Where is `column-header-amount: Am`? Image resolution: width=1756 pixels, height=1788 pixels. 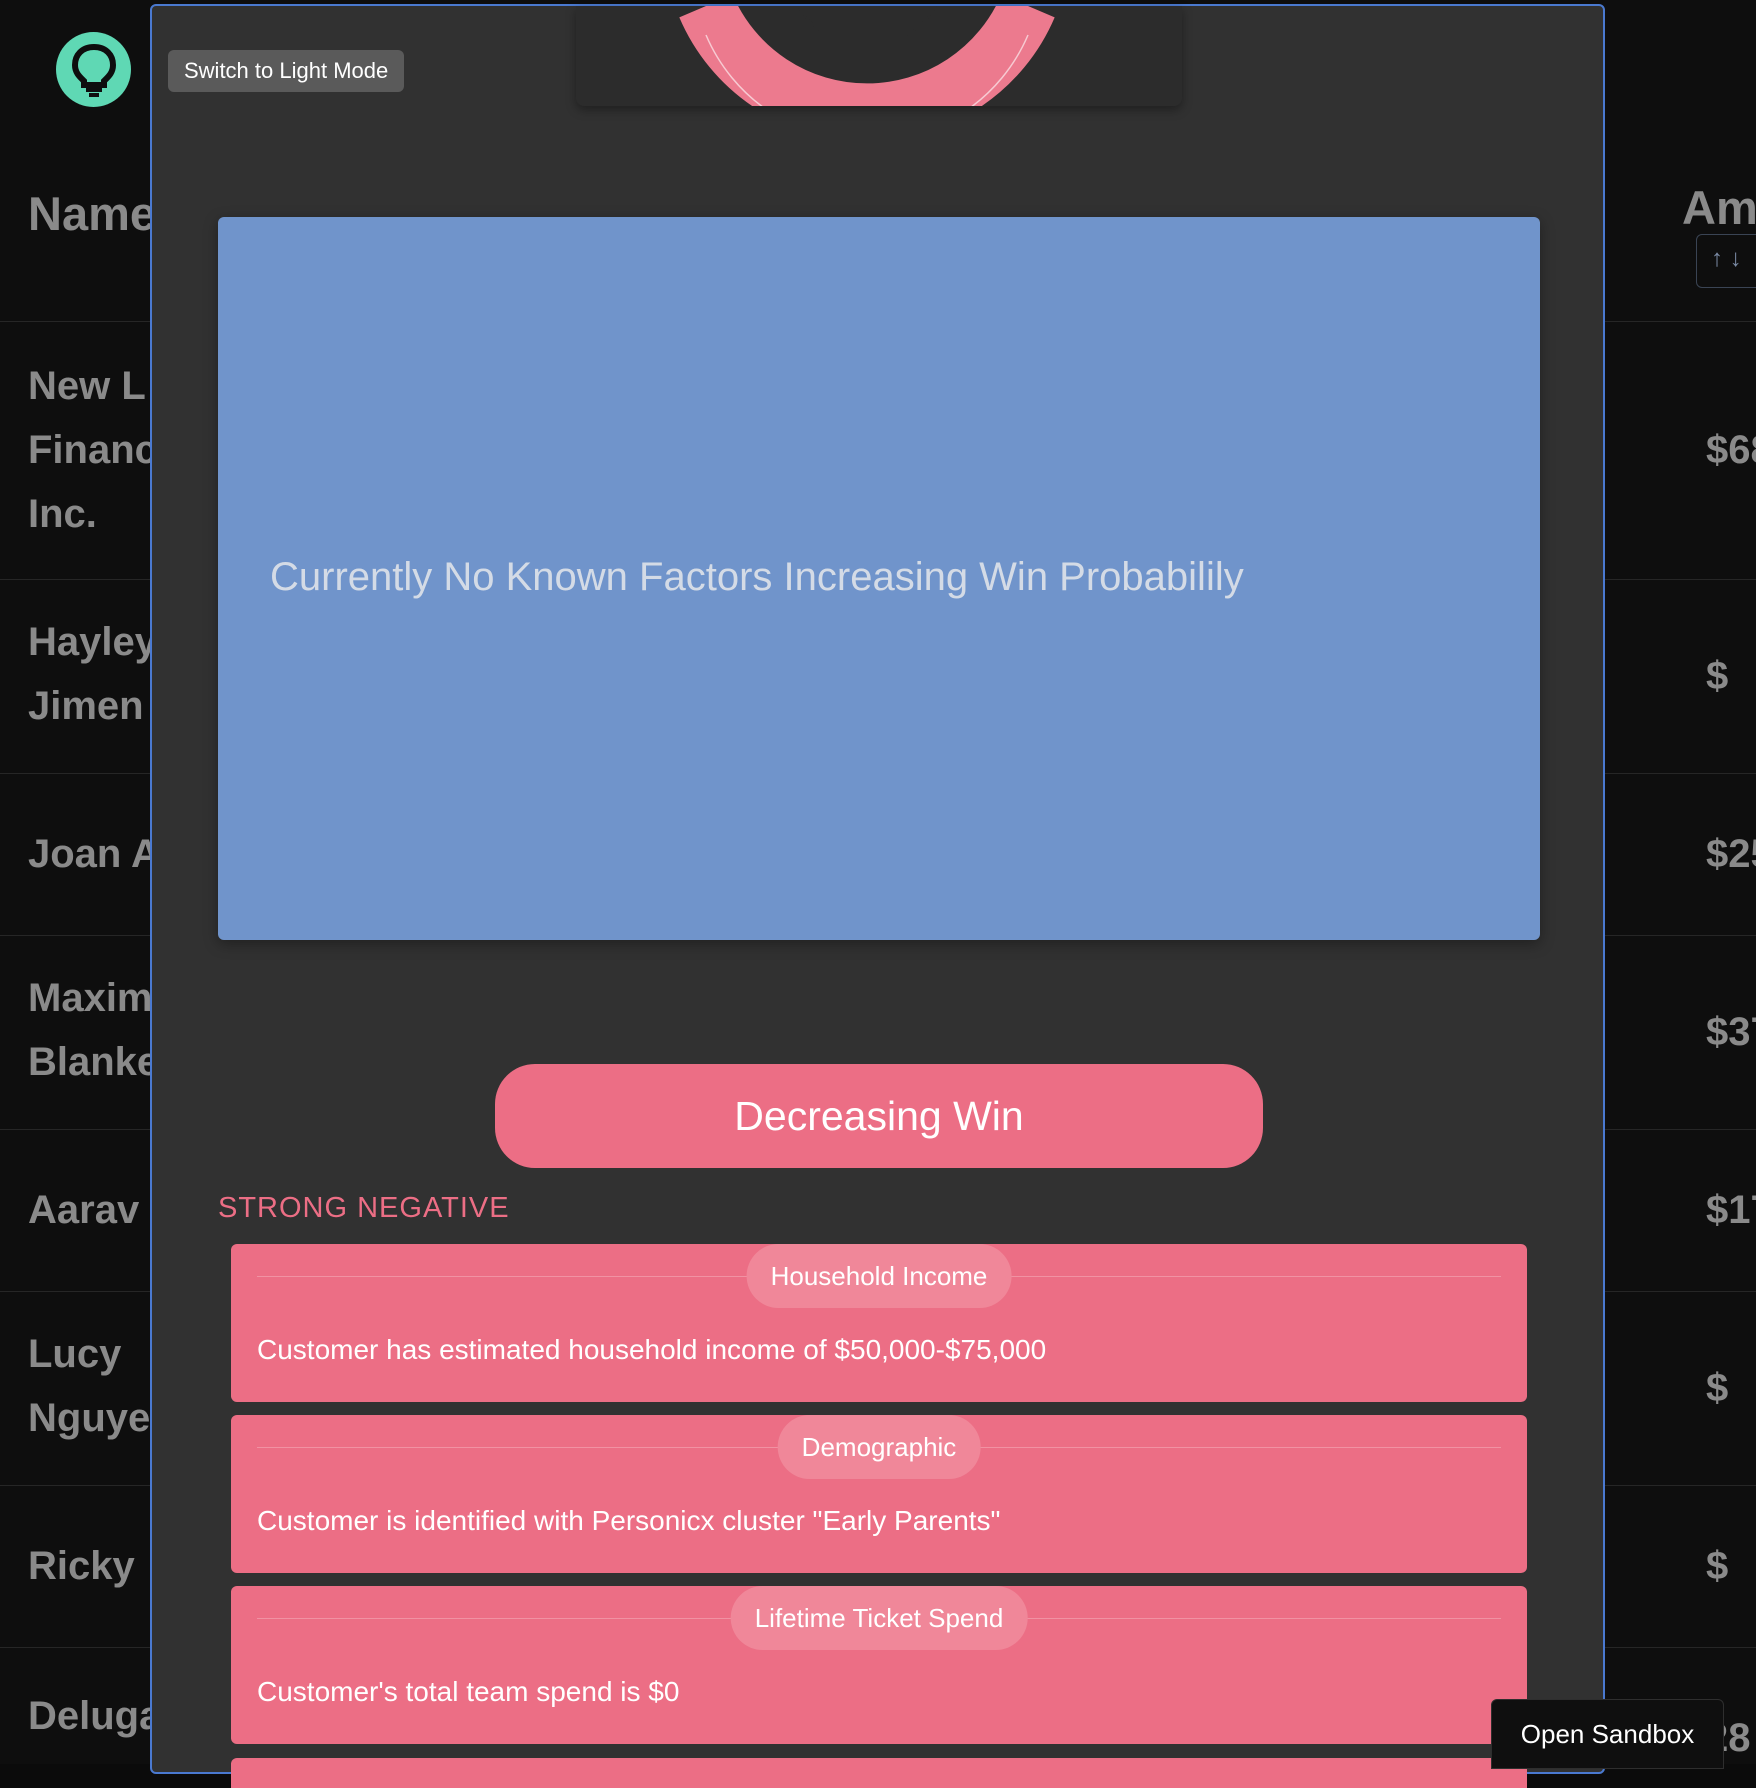 column-header-amount: Am is located at coordinates (1719, 207).